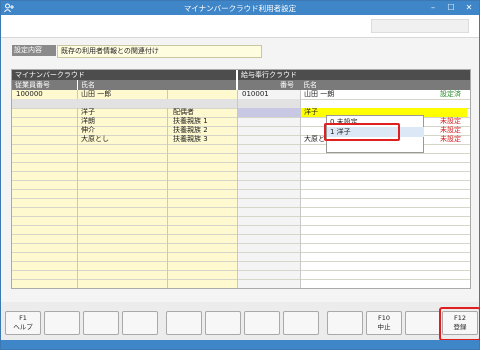 The image size is (480, 350). Describe the element at coordinates (269, 112) in the screenshot. I see `row-selected-marker` at that location.